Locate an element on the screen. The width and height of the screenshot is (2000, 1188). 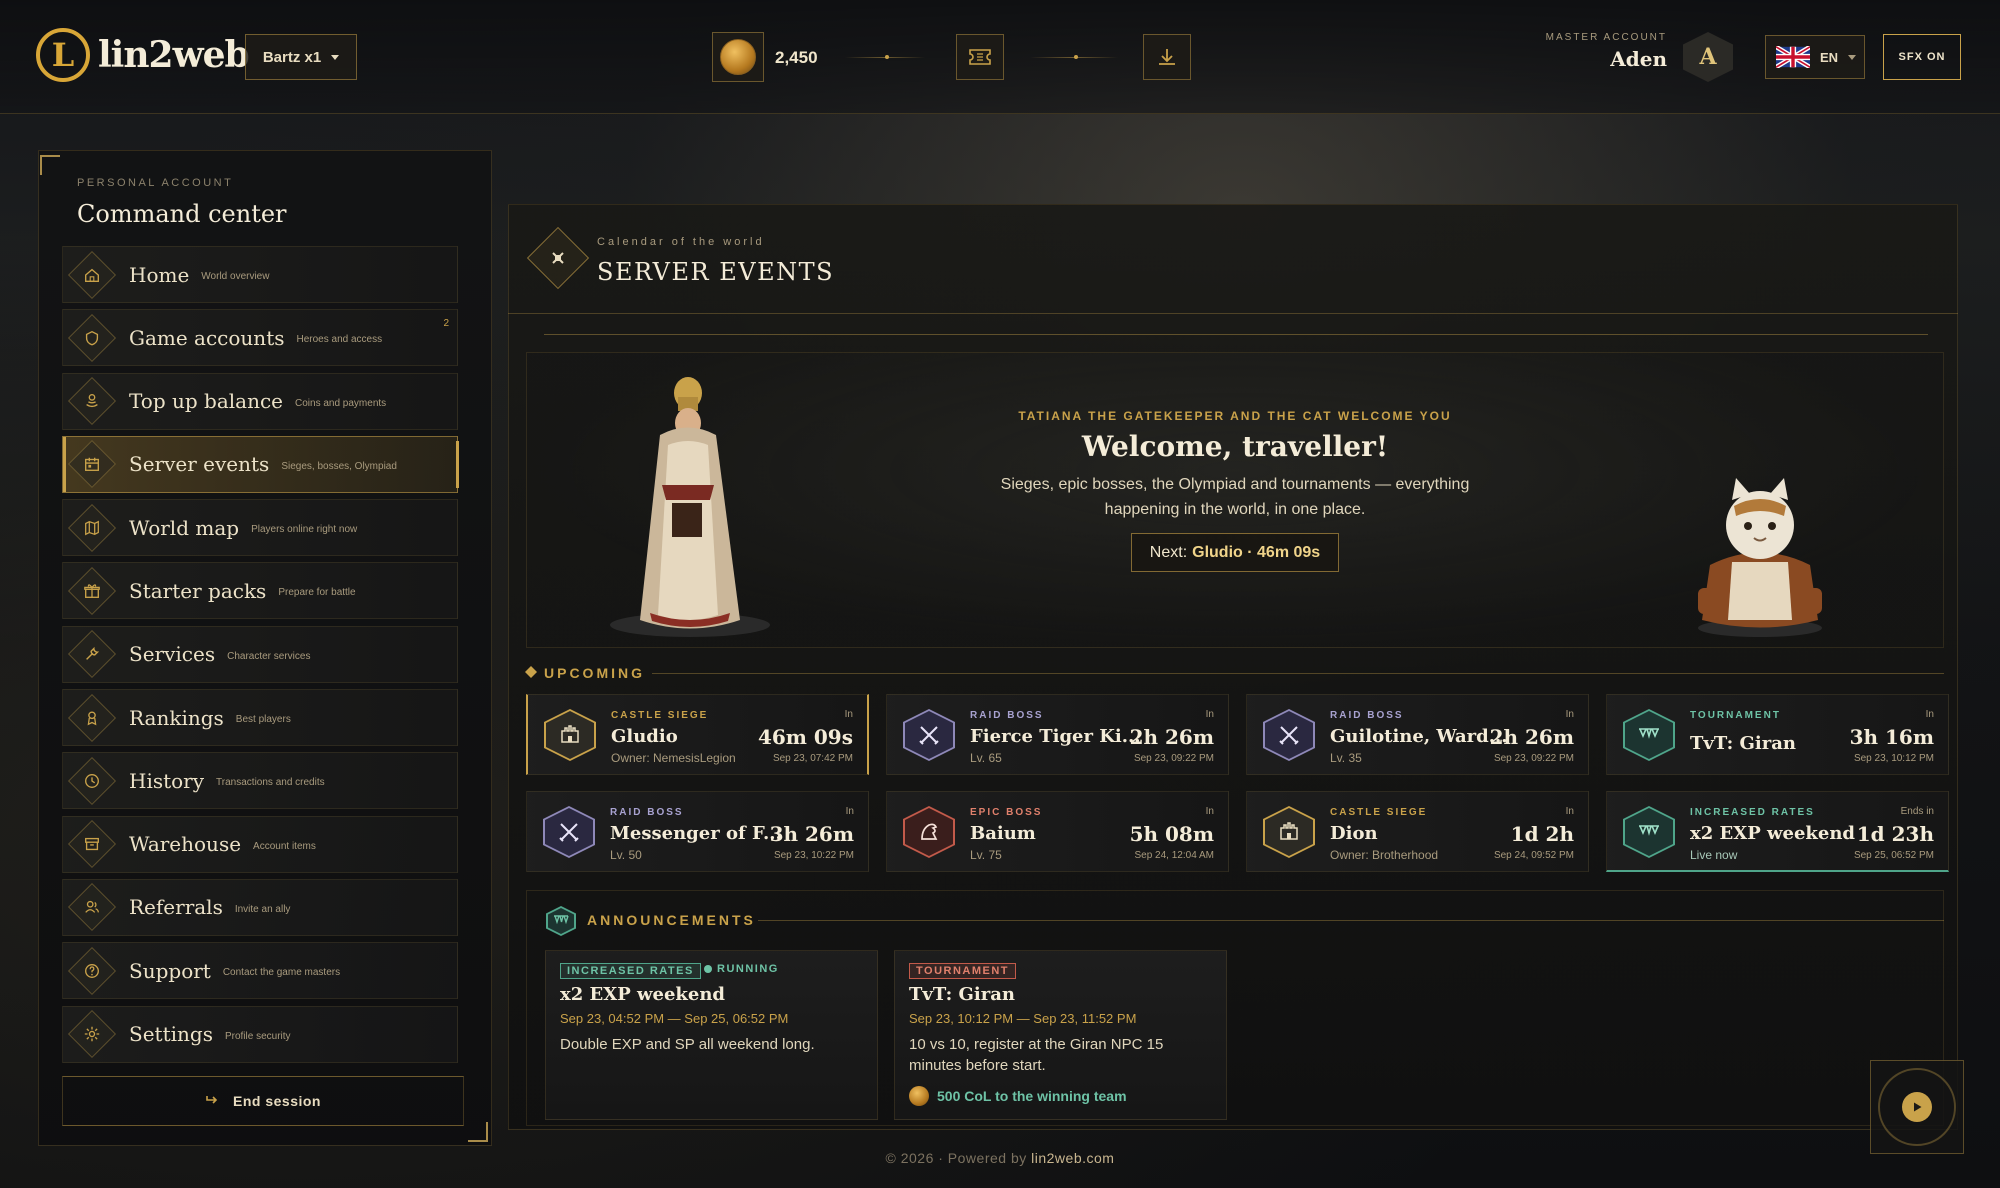
sidebar-item-top-up-balance: Top up balance Coins and payments is located at coordinates (260, 401).